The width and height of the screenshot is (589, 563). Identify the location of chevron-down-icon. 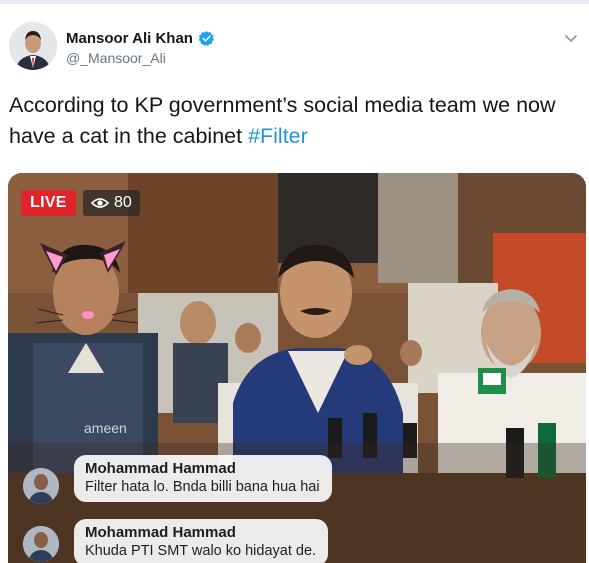
(571, 38).